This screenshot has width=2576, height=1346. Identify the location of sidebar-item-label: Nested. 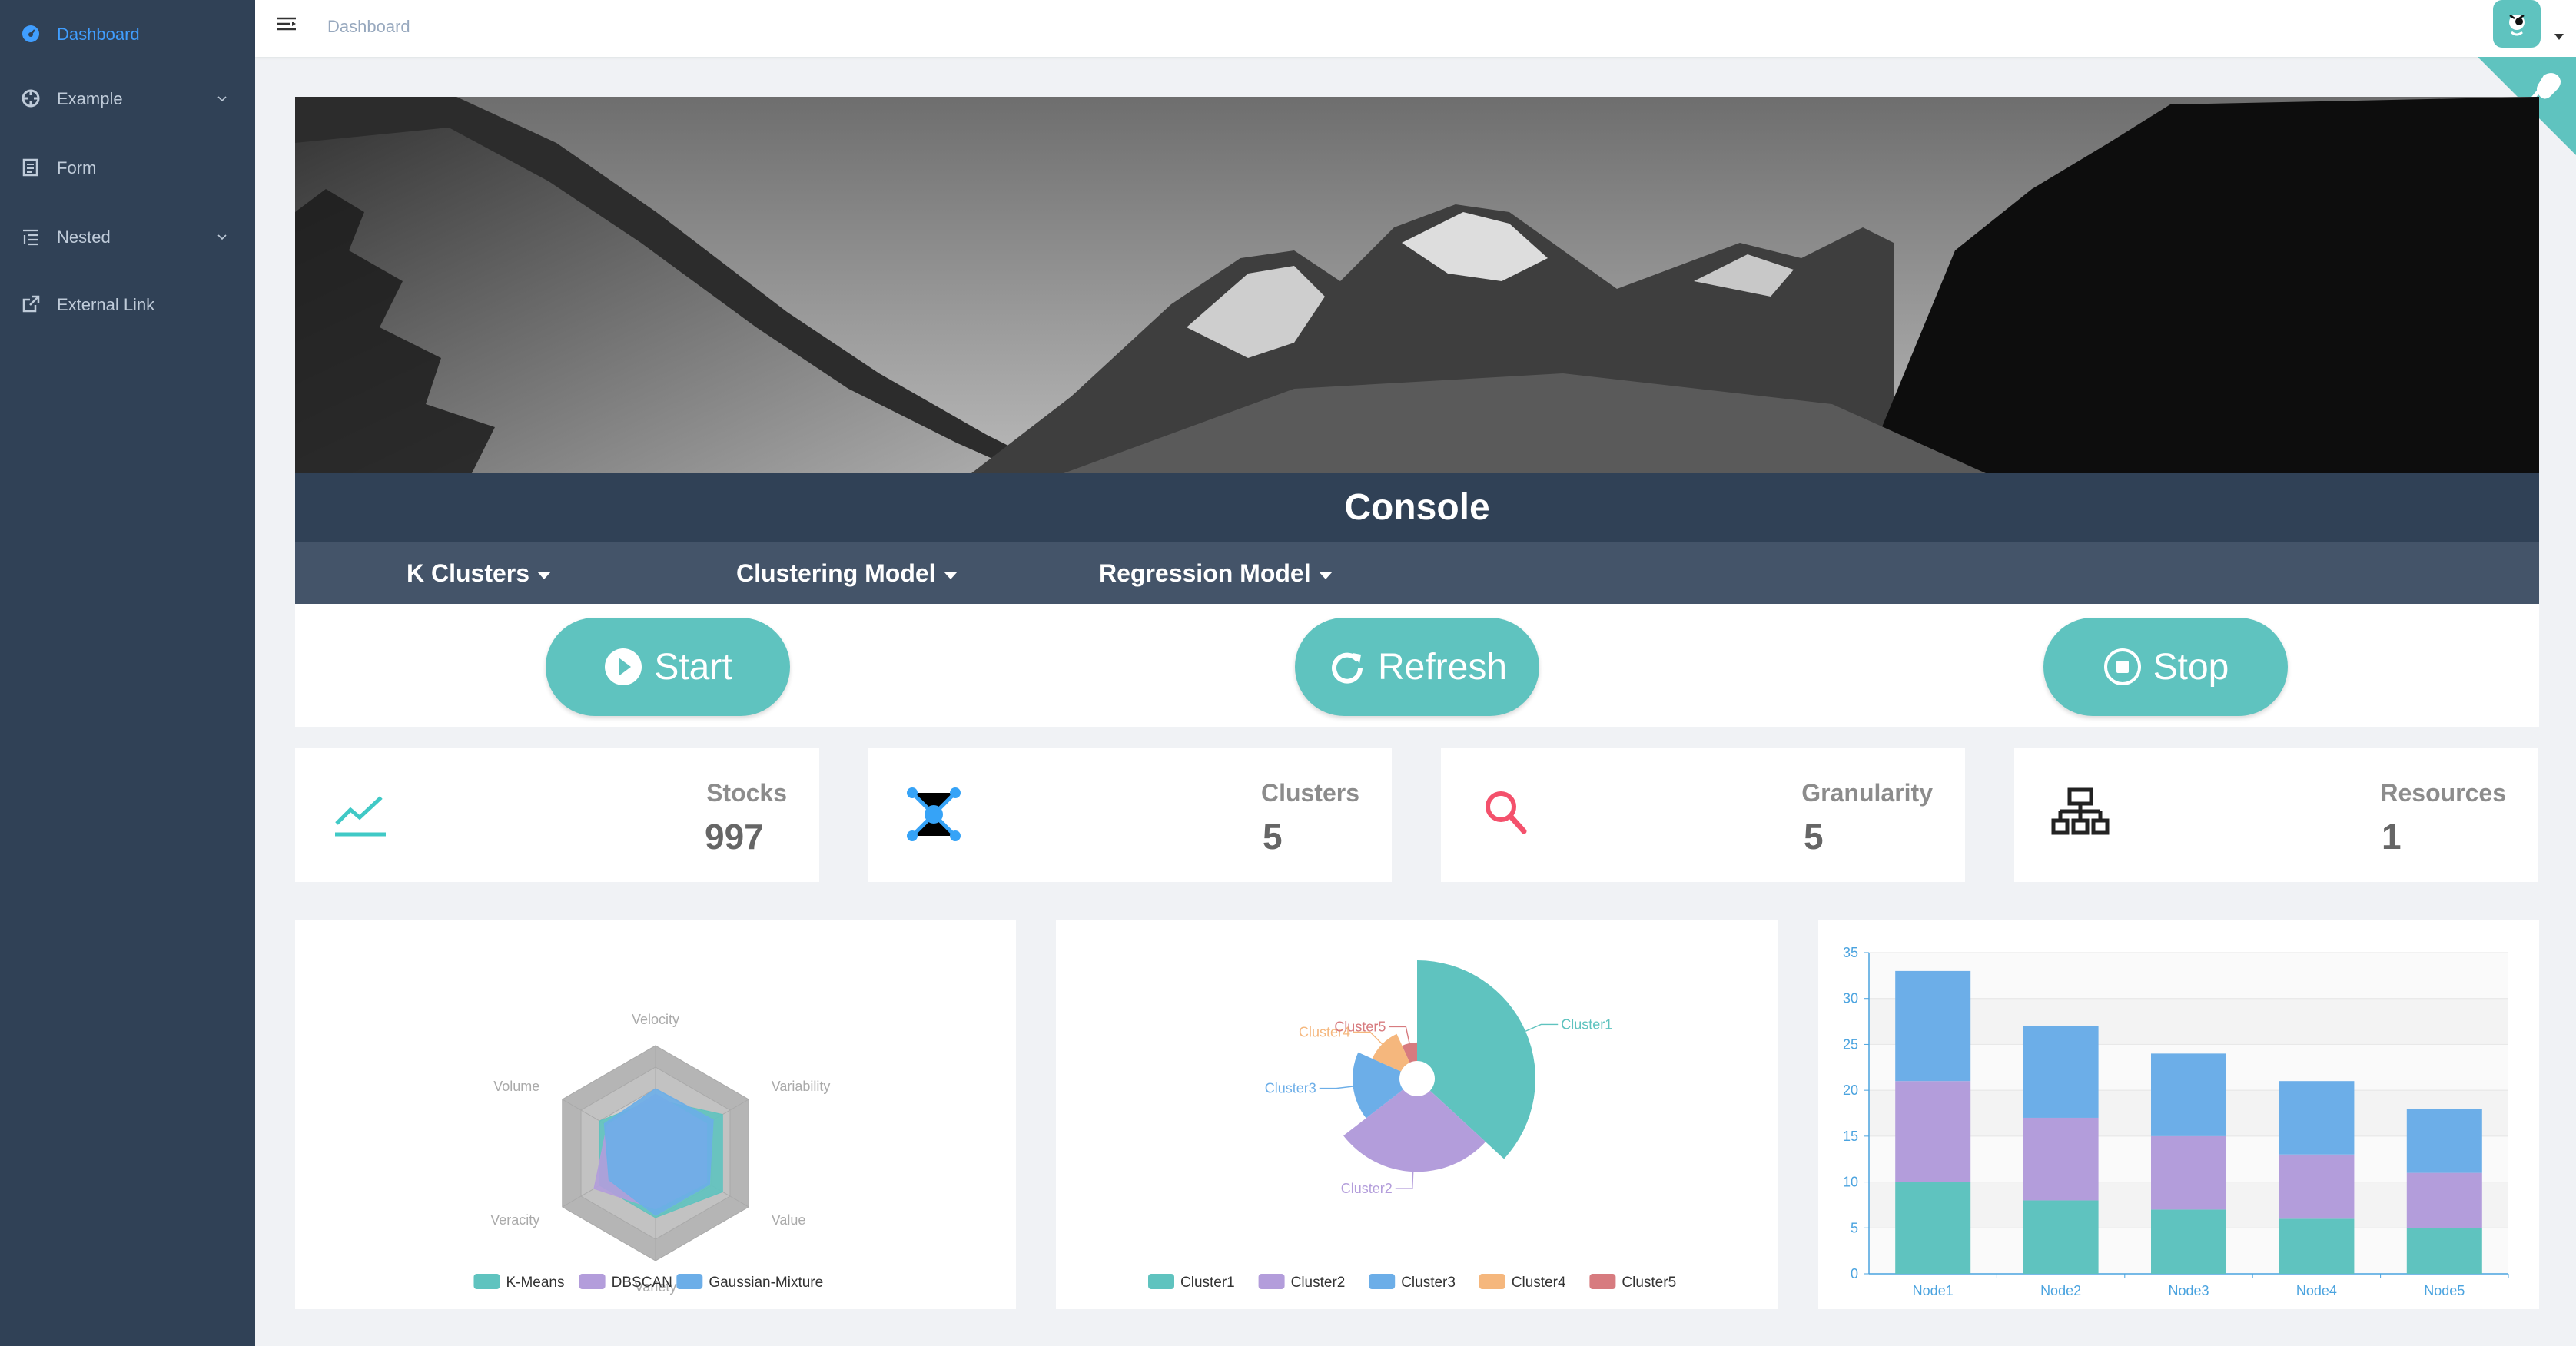
(84, 237).